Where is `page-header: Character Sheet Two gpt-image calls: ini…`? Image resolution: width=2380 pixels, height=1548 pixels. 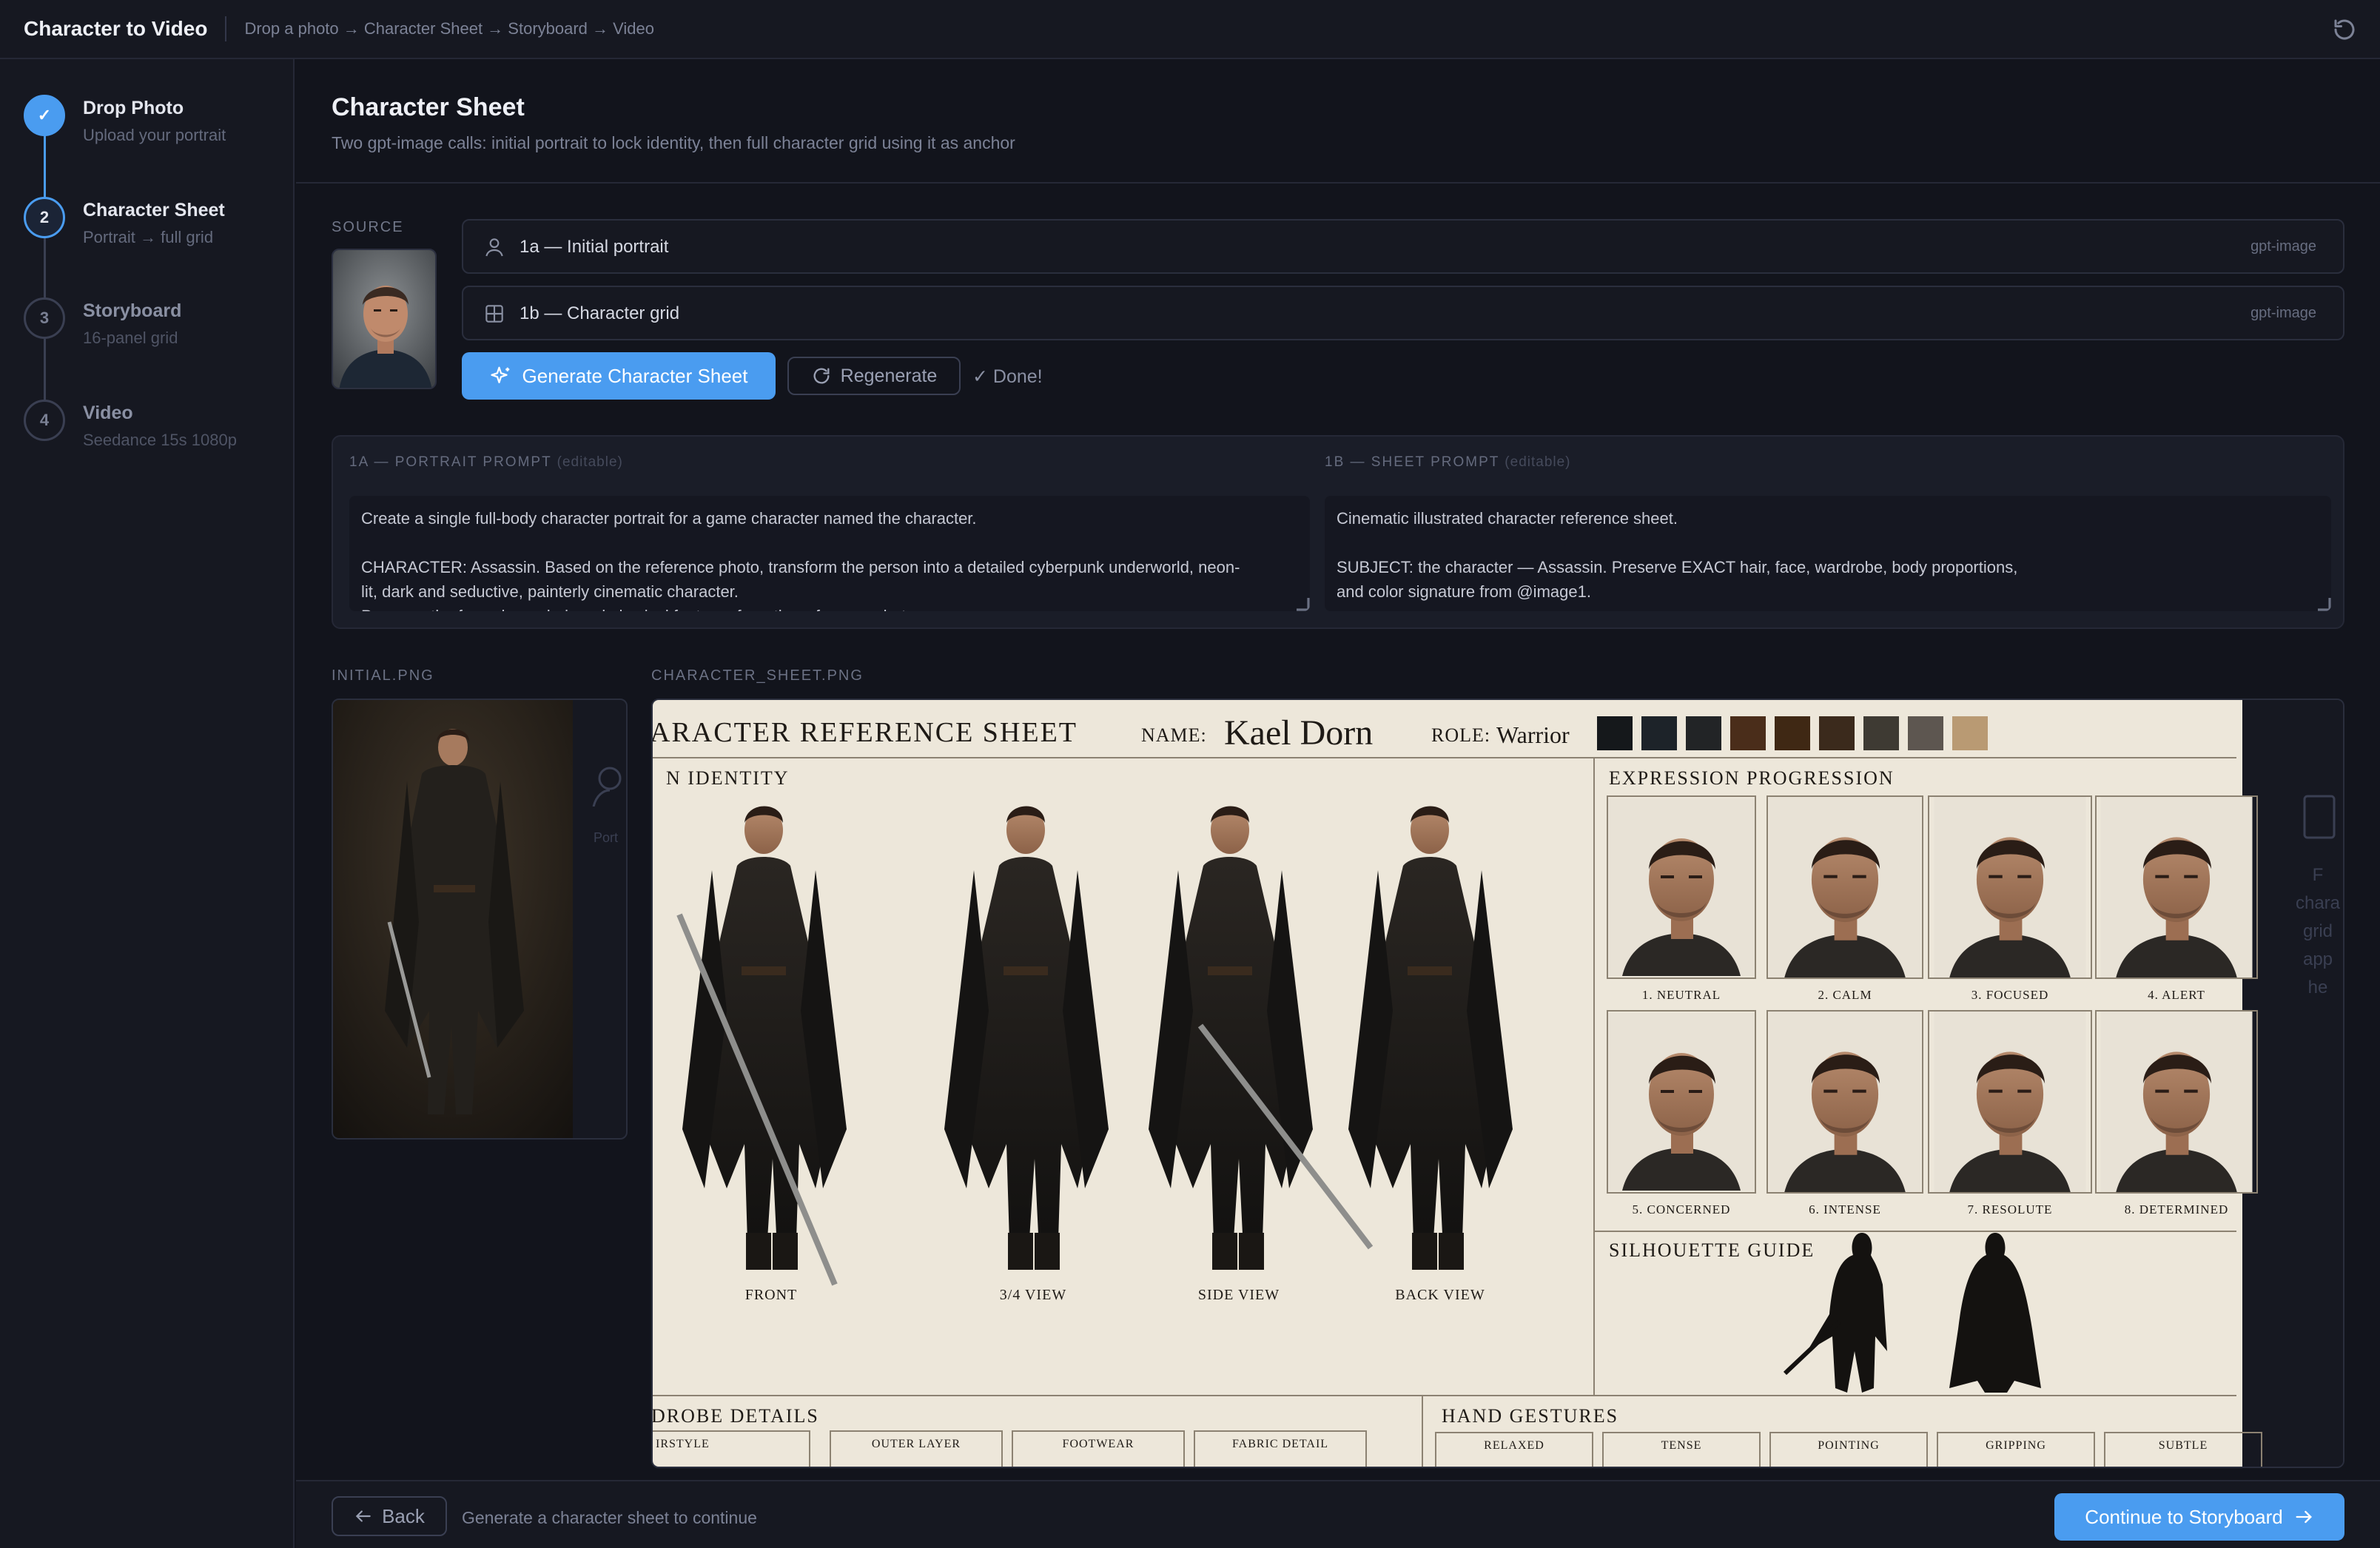 page-header: Character Sheet Two gpt-image calls: ini… is located at coordinates (1338, 121).